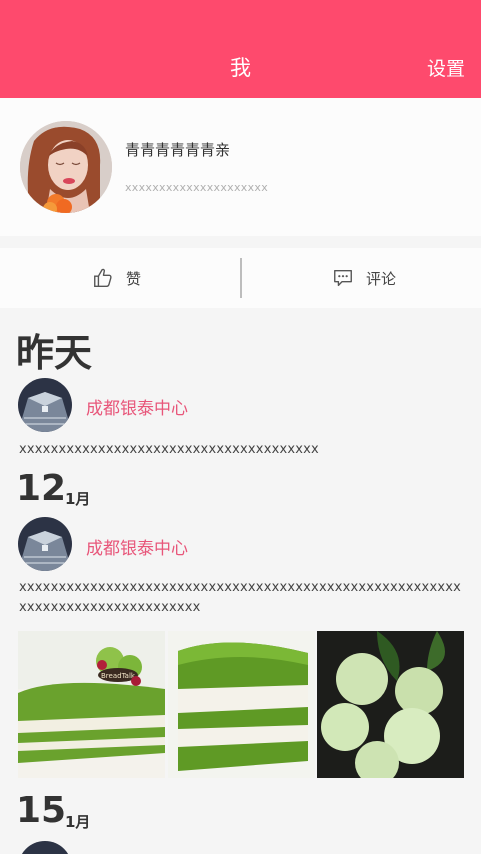 The image size is (481, 854). I want to click on cake-brand-label: BreadTalk, so click(118, 676).